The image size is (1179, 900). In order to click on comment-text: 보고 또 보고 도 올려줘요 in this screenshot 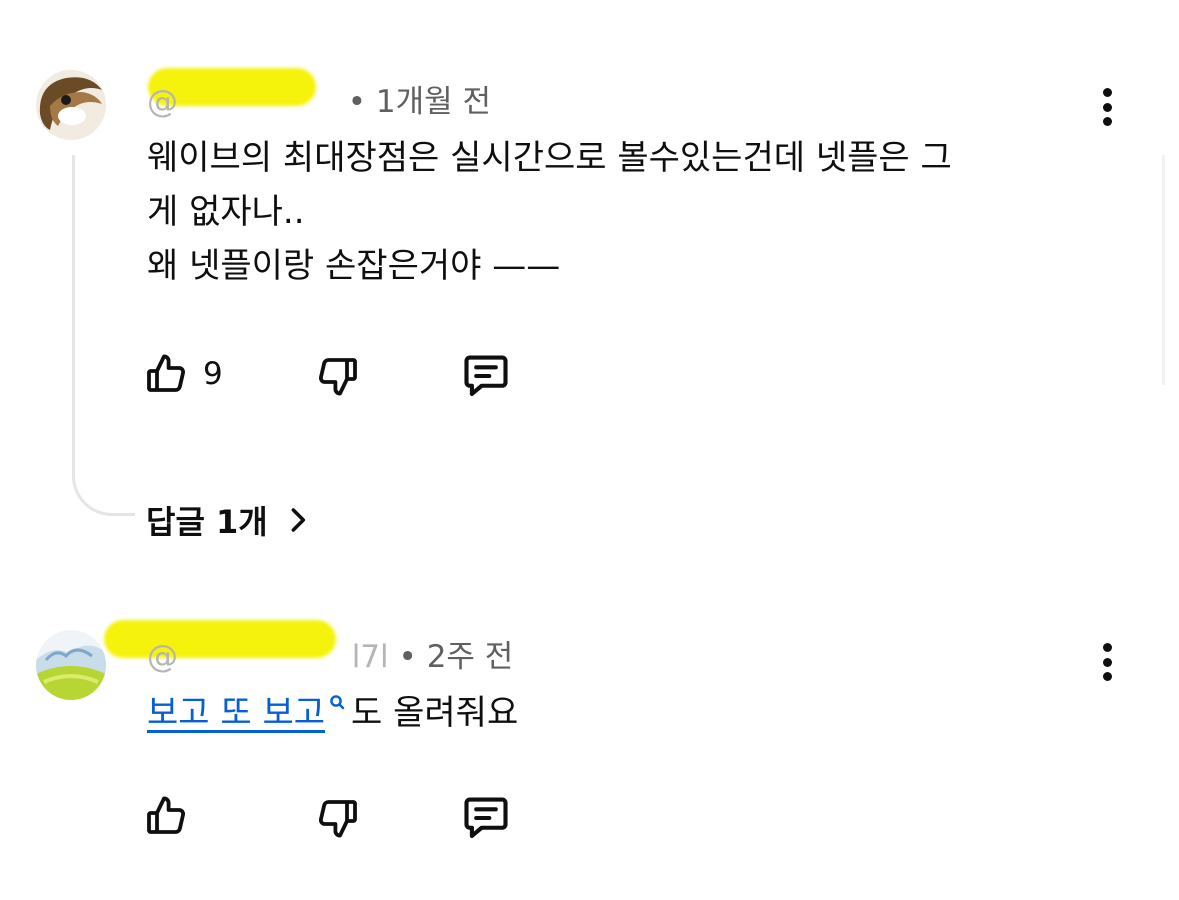, I will do `click(332, 713)`.